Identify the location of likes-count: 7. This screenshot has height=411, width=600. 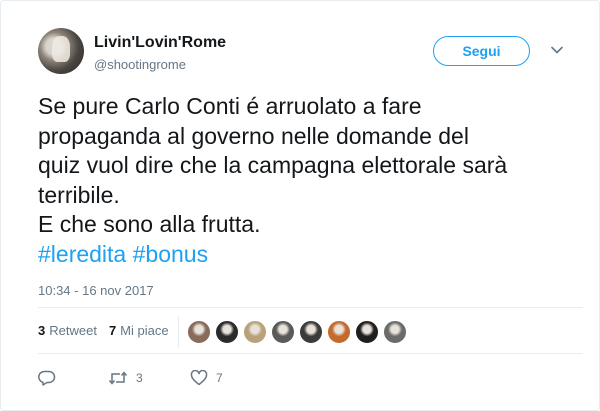
(112, 330).